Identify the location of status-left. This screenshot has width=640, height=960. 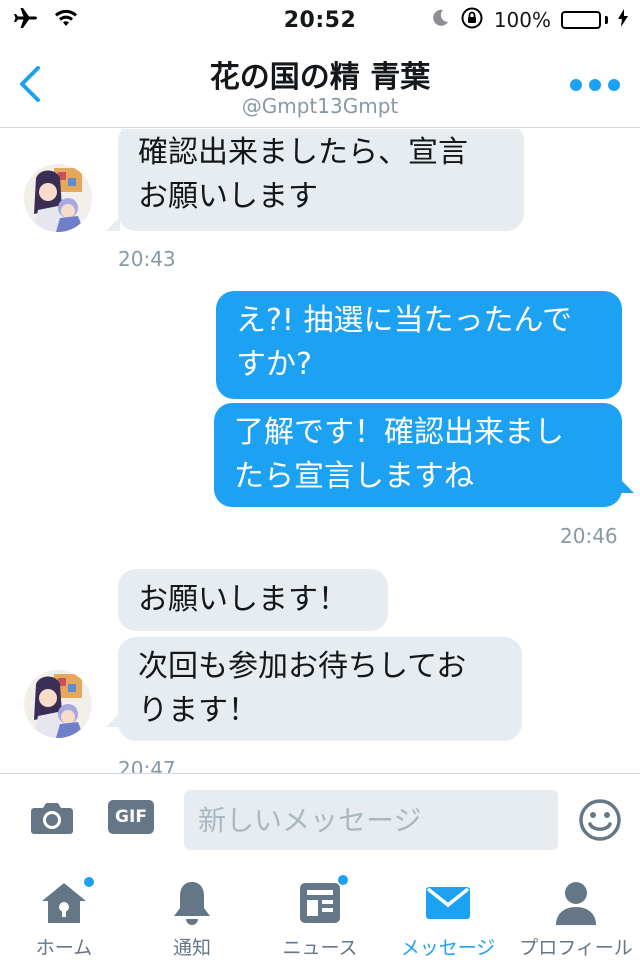
(112, 20).